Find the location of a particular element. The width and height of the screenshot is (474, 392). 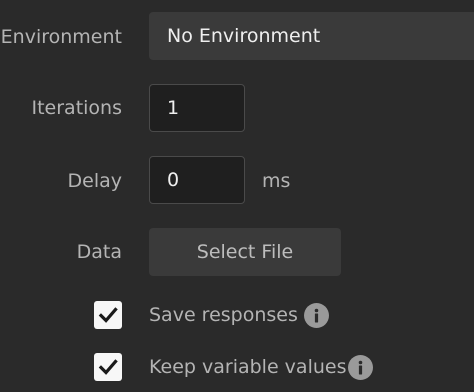

keep-variable-values-label: Keep variable values is located at coordinates (248, 367).